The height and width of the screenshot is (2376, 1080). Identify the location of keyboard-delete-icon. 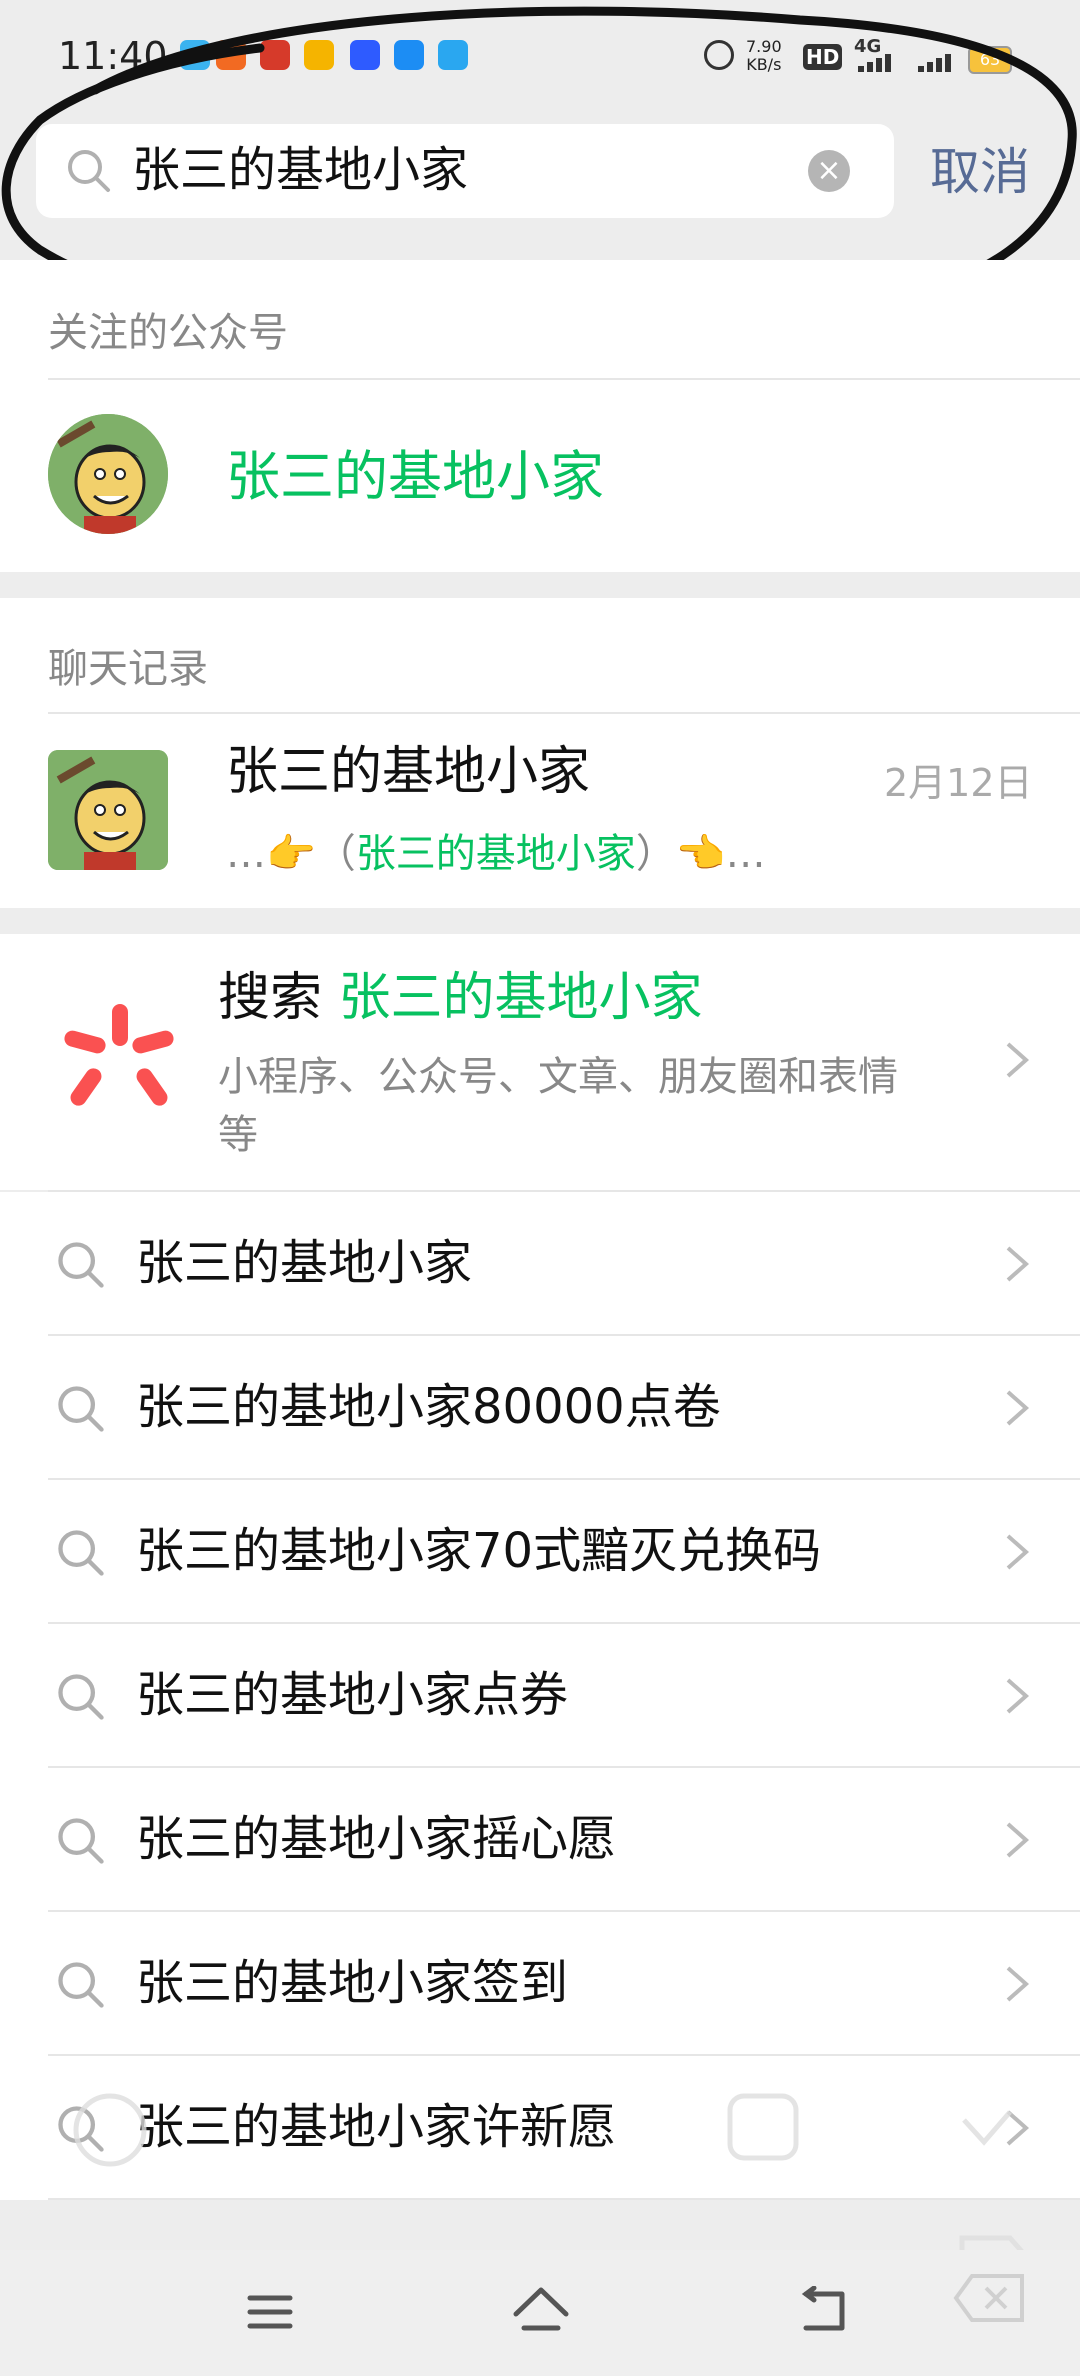
(988, 2298).